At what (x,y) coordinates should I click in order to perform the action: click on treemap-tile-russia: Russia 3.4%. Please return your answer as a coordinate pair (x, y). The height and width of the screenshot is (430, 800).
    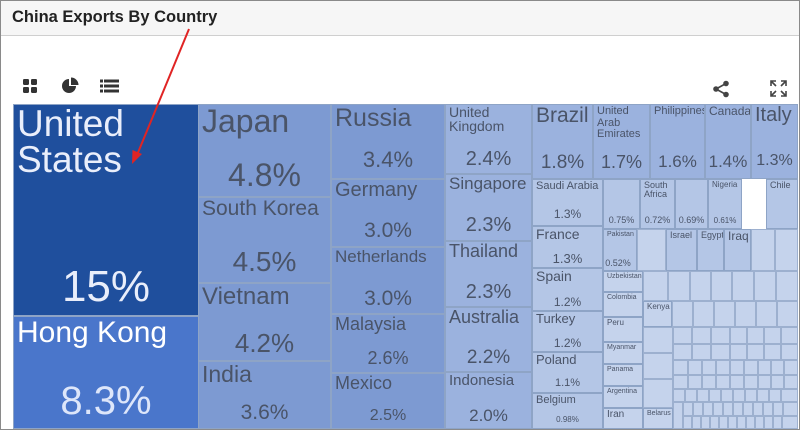
    Looking at the image, I should click on (388, 141).